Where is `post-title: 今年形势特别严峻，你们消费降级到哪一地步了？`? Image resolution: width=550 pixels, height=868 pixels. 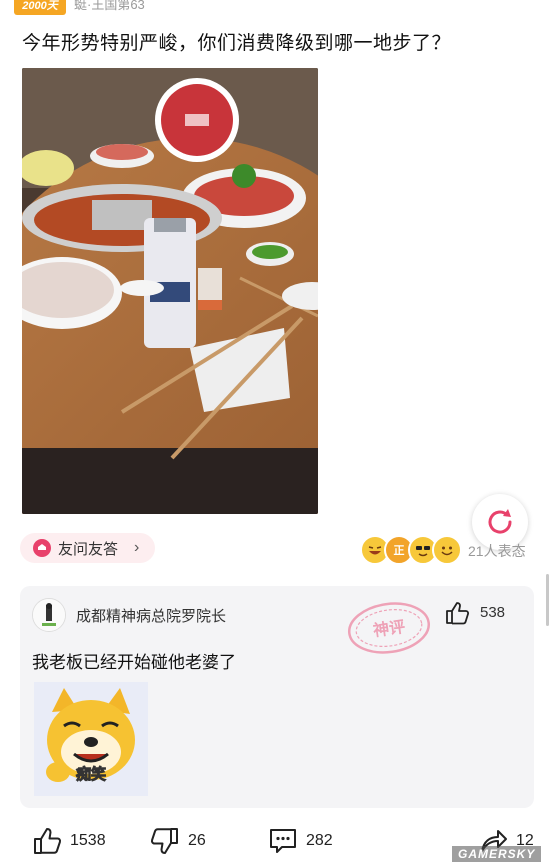
post-title: 今年形势特别严峻，你们消费降级到哪一地步了？ is located at coordinates (237, 43).